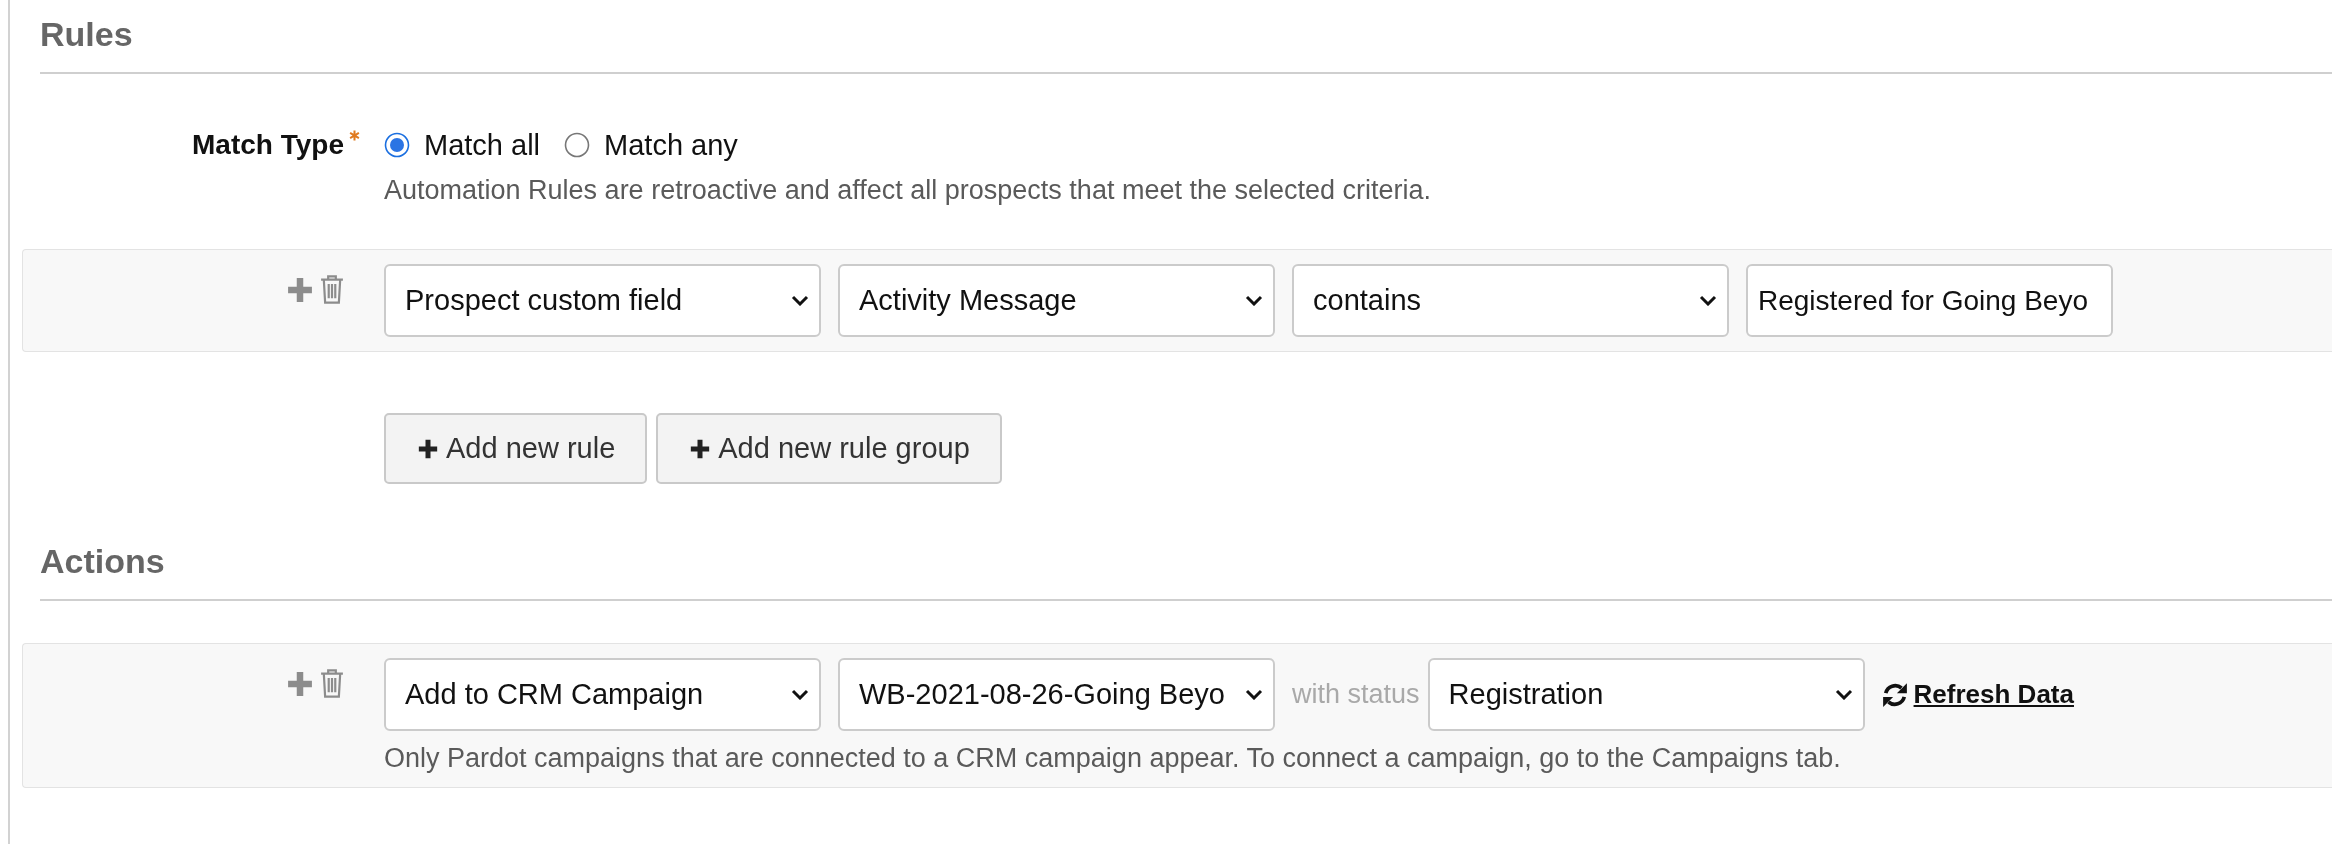 The width and height of the screenshot is (2332, 844). What do you see at coordinates (1056, 694) in the screenshot?
I see `dropdown: WB-2021-08-26-Going Beyo` at bounding box center [1056, 694].